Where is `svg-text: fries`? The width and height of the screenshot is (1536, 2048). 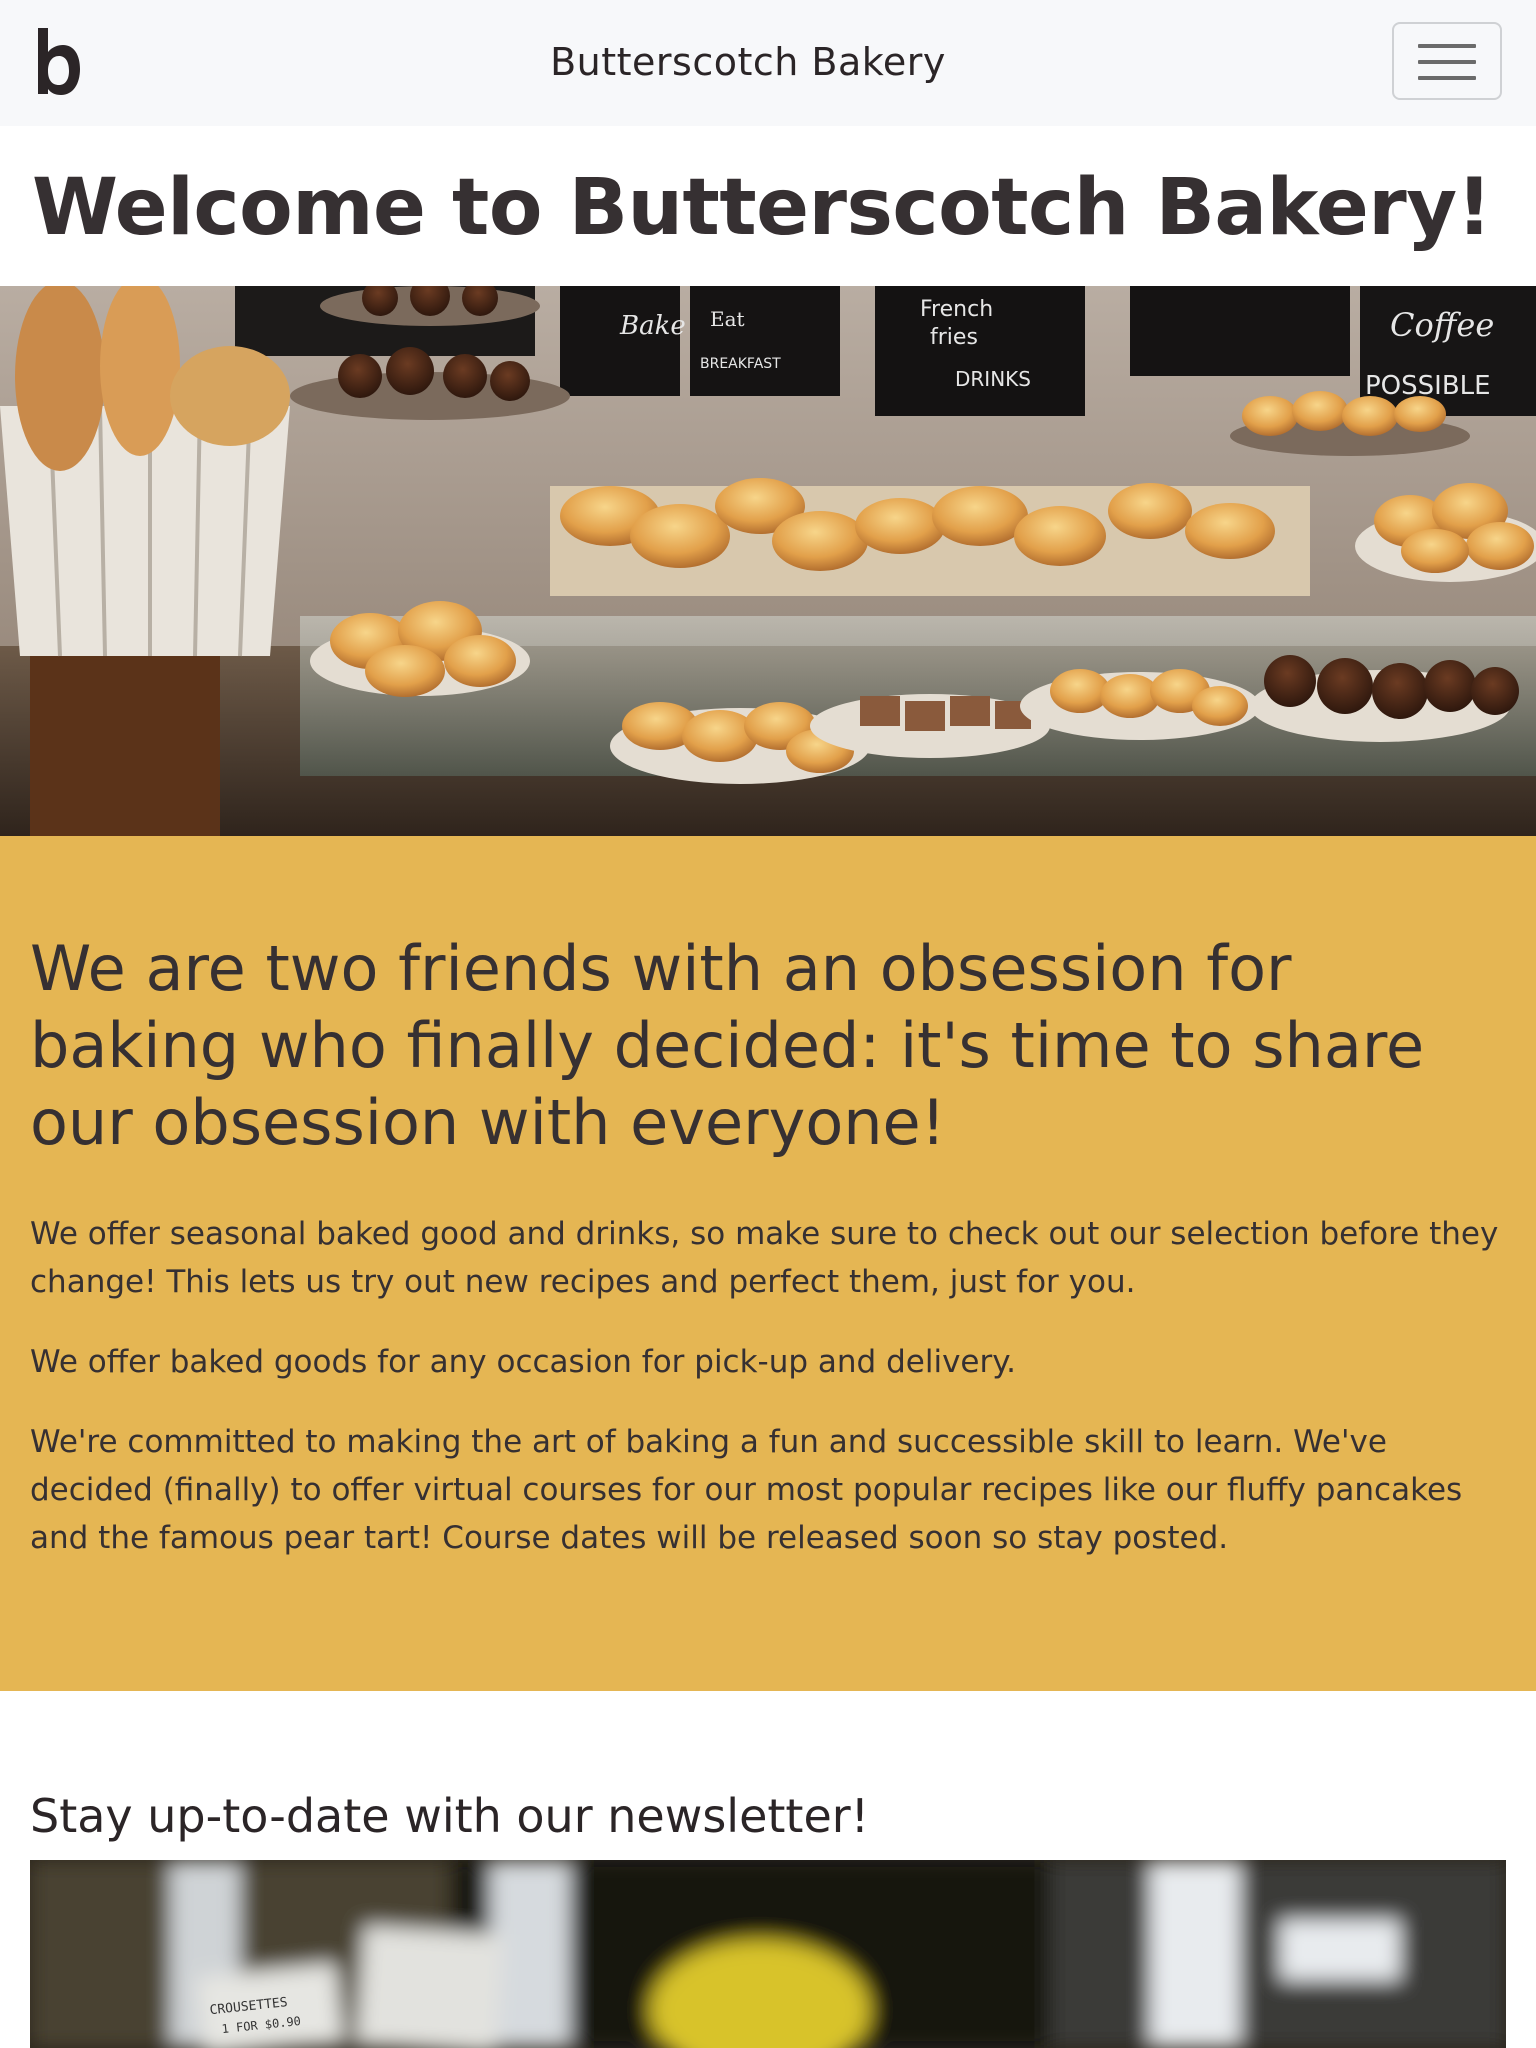 svg-text: fries is located at coordinates (954, 337).